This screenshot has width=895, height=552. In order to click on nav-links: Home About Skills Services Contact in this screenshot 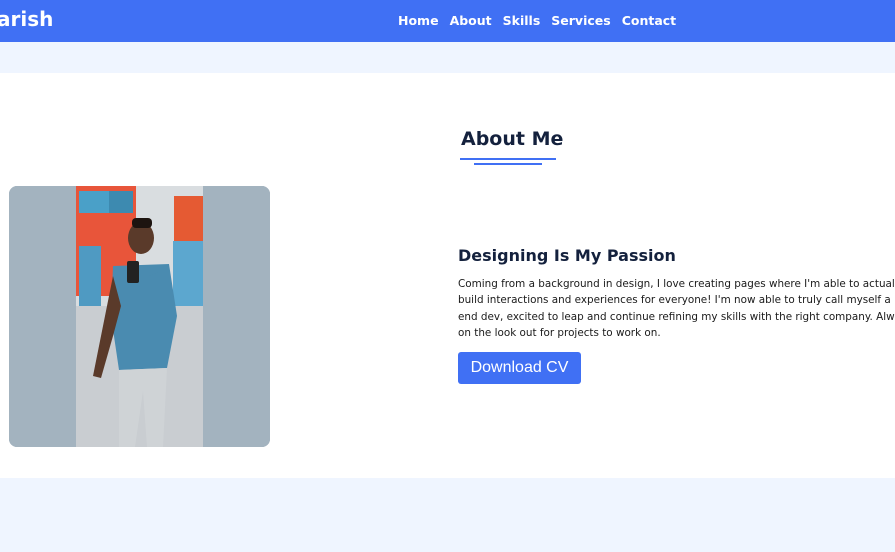, I will do `click(537, 20)`.